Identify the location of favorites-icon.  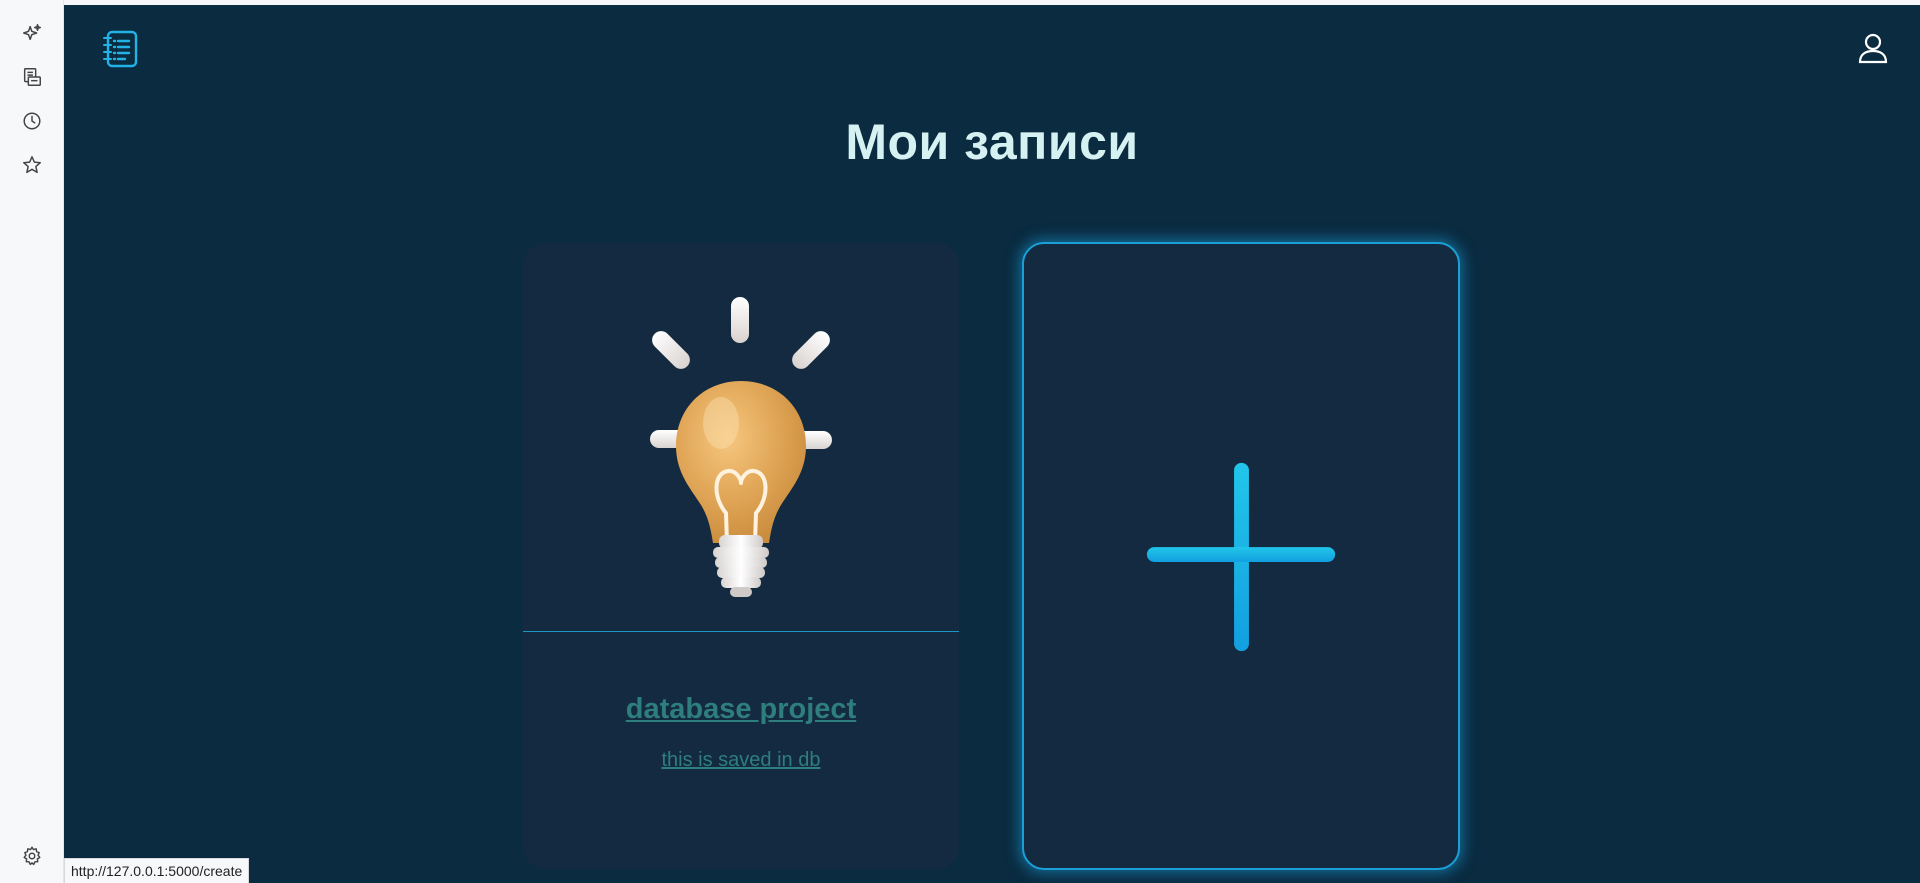
(32, 165).